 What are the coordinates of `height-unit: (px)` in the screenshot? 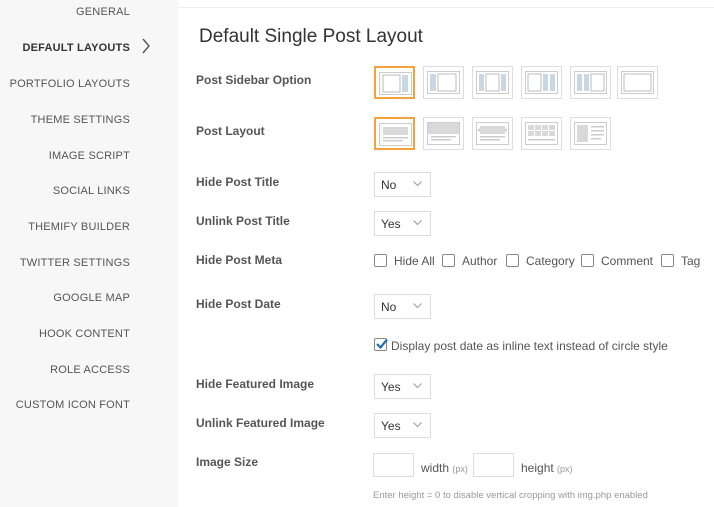 It's located at (565, 469).